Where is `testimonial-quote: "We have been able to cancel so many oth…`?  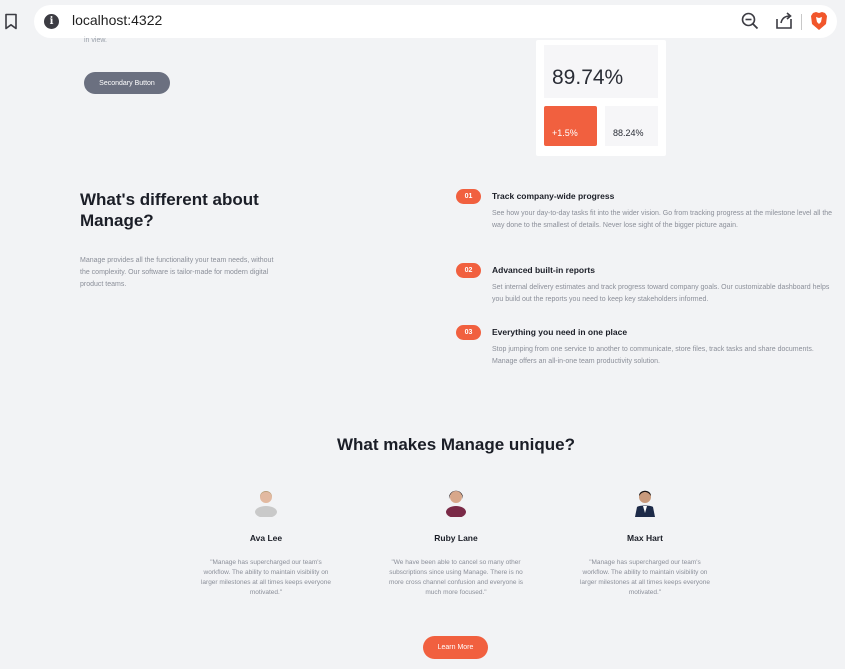
testimonial-quote: "We have been able to cancel so many oth… is located at coordinates (456, 577).